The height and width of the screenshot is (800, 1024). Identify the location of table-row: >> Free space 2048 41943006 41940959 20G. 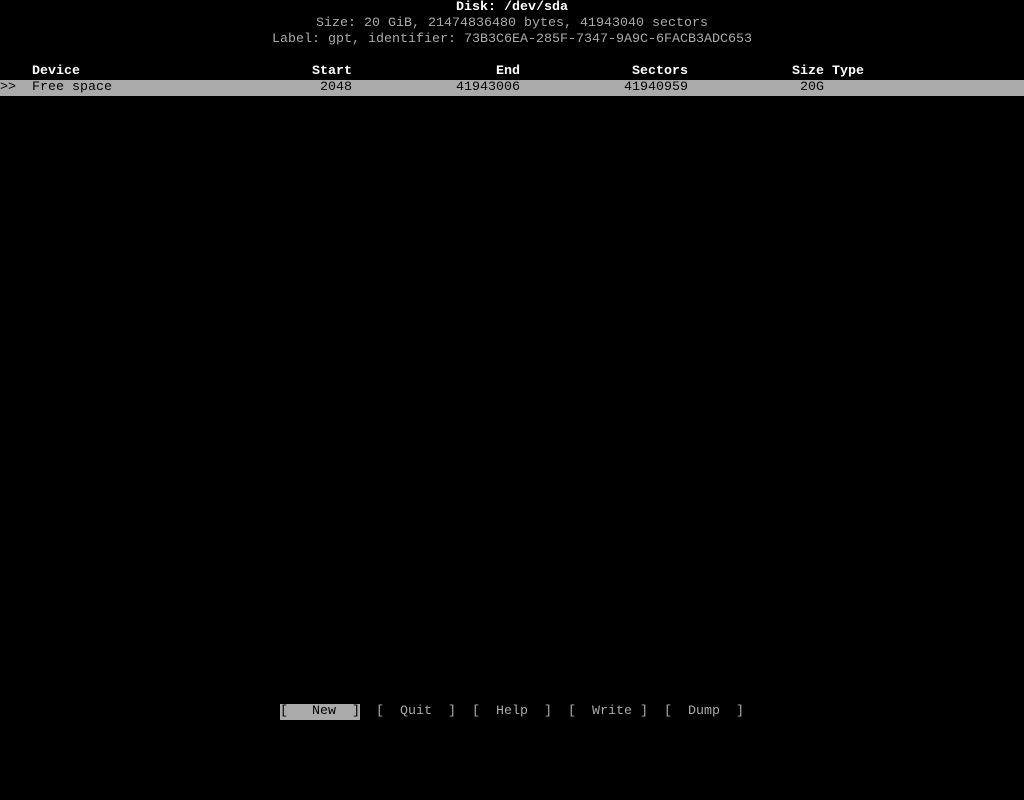
(512, 88).